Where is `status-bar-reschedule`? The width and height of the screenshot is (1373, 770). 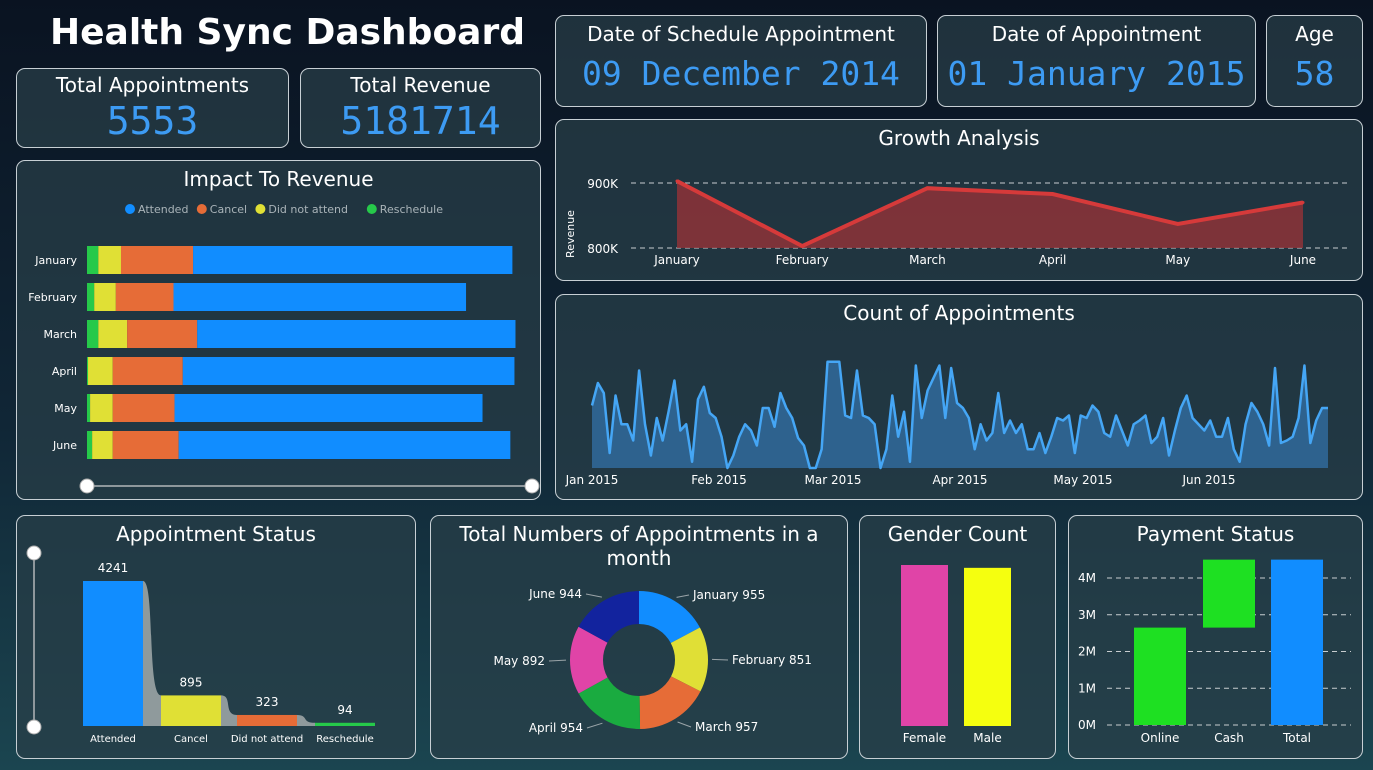 status-bar-reschedule is located at coordinates (345, 724).